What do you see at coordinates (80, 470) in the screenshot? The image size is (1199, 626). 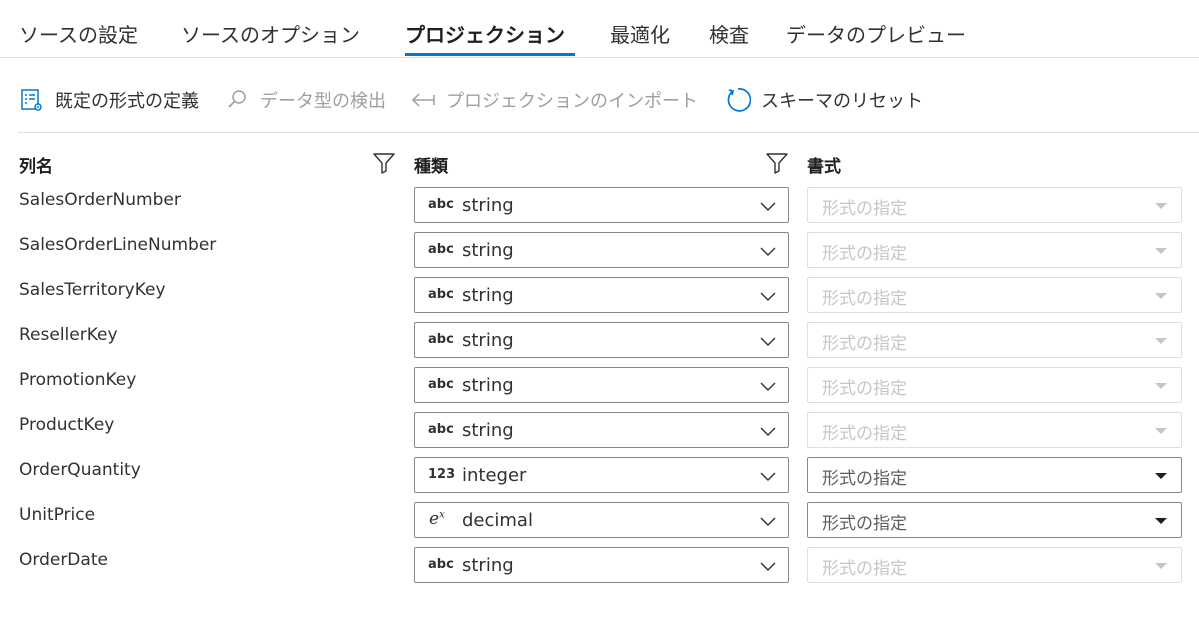 I see `column-name: OrderQuantity` at bounding box center [80, 470].